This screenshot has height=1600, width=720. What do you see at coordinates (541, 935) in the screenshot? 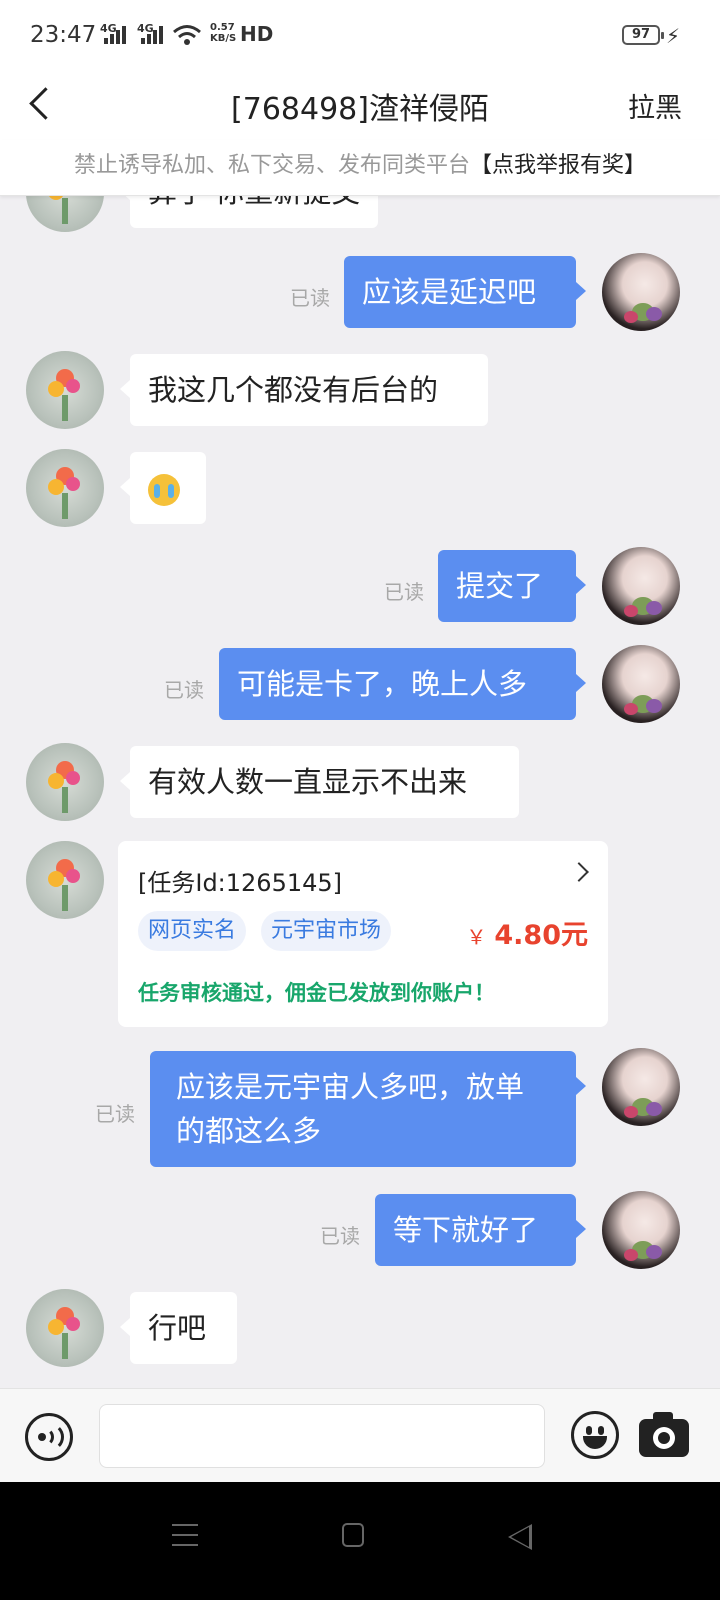
I see `price-value: 4.80元` at bounding box center [541, 935].